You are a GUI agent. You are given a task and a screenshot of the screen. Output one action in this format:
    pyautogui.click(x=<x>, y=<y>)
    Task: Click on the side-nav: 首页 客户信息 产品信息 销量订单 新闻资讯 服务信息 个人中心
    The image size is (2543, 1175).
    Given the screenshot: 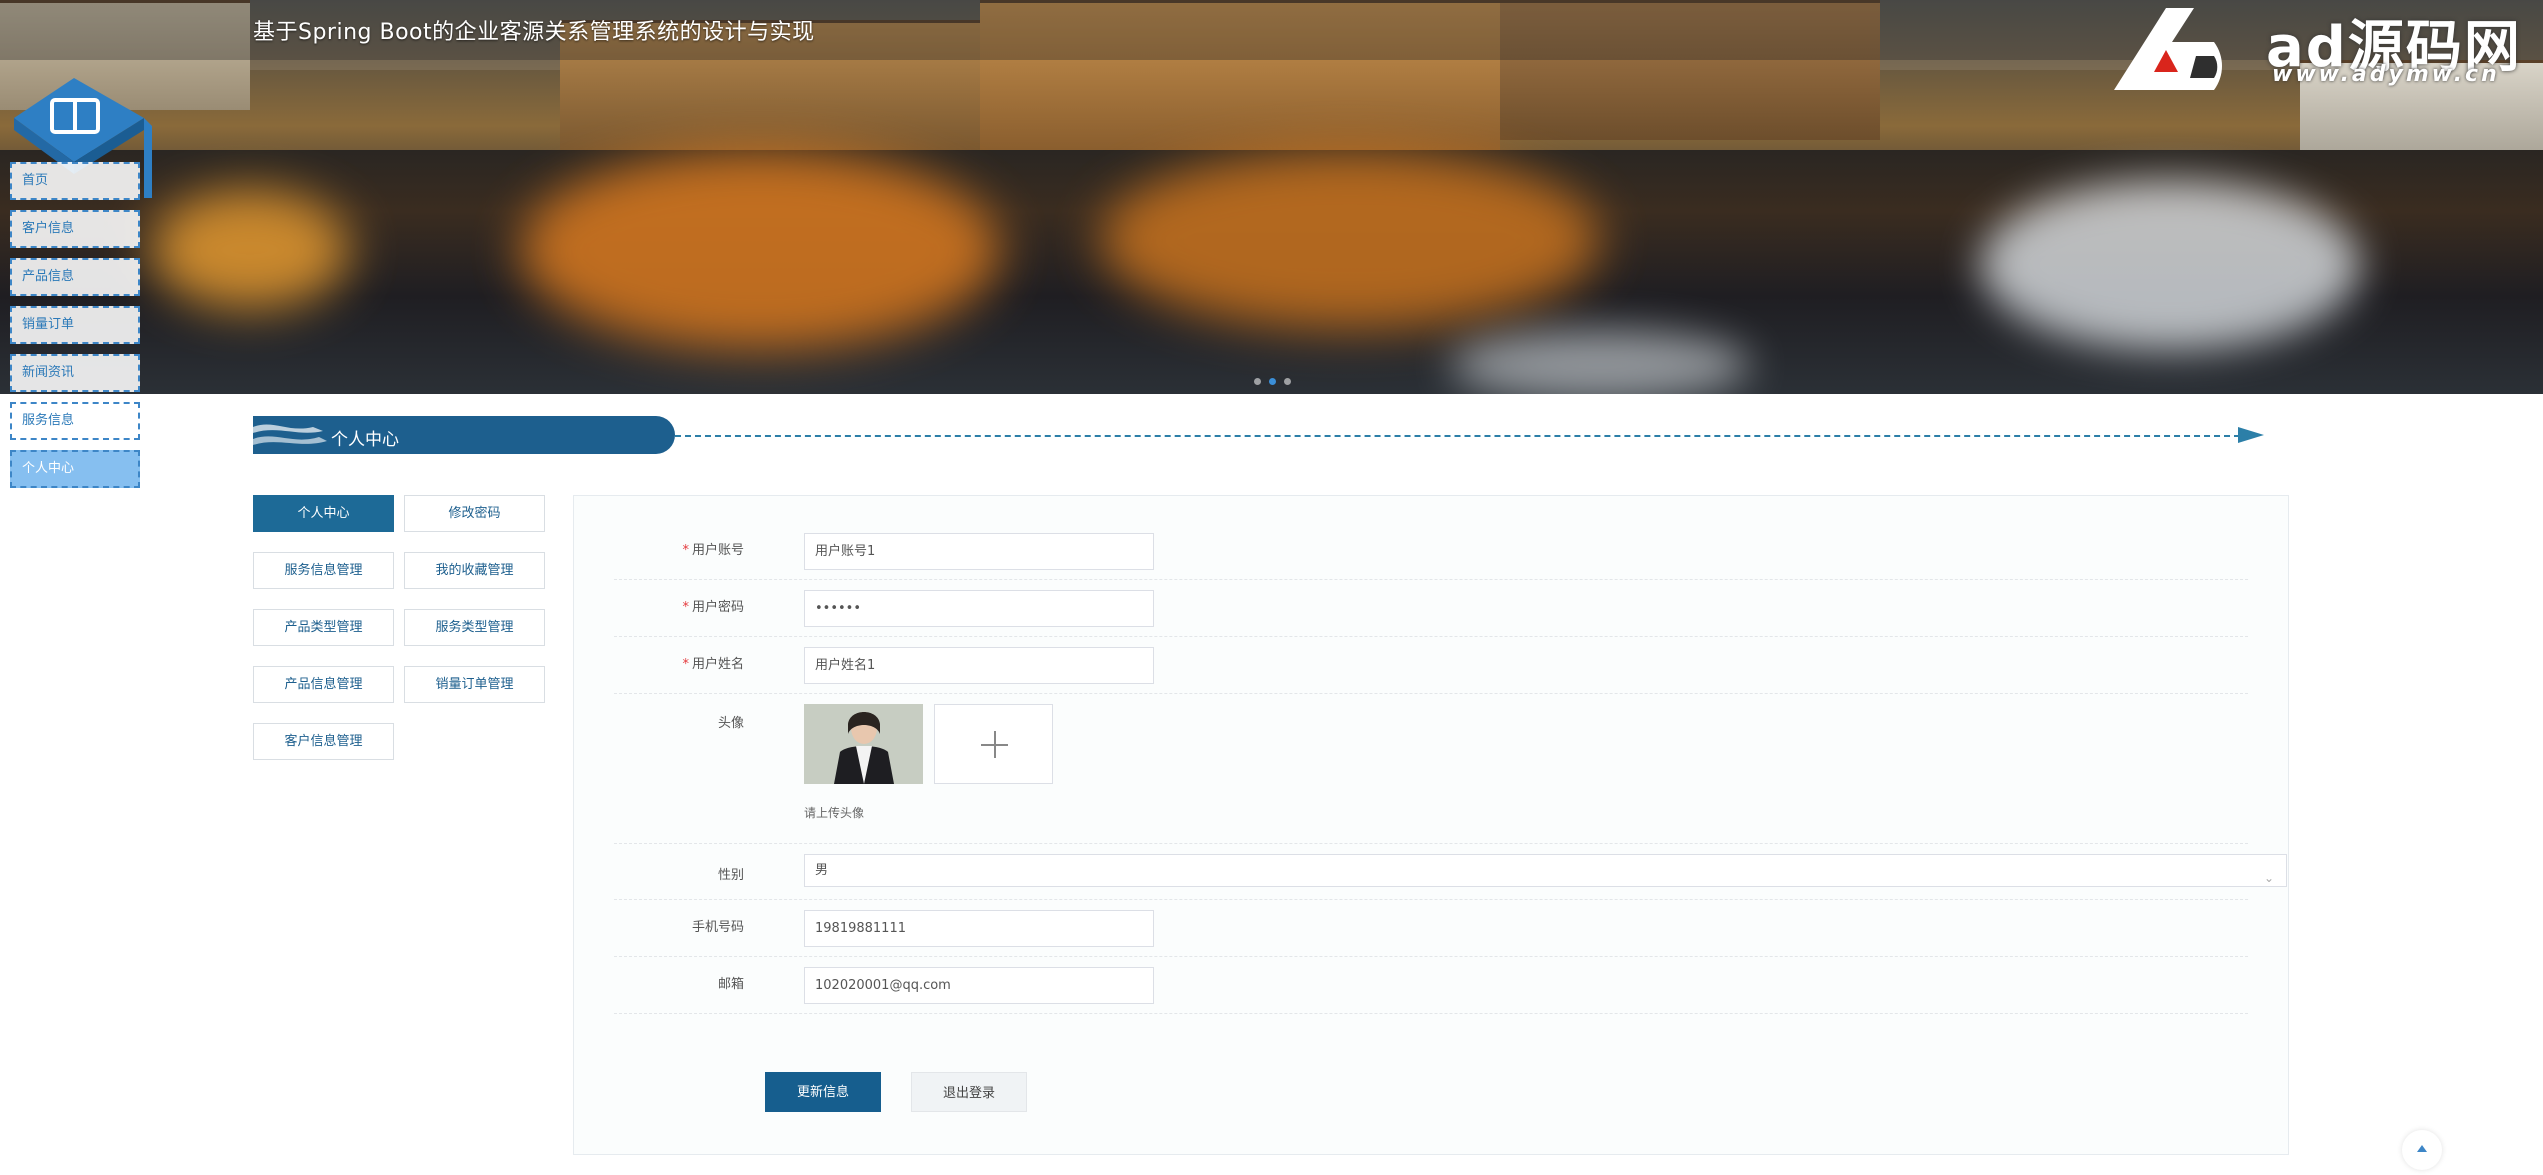 What is the action you would take?
    pyautogui.click(x=75, y=330)
    